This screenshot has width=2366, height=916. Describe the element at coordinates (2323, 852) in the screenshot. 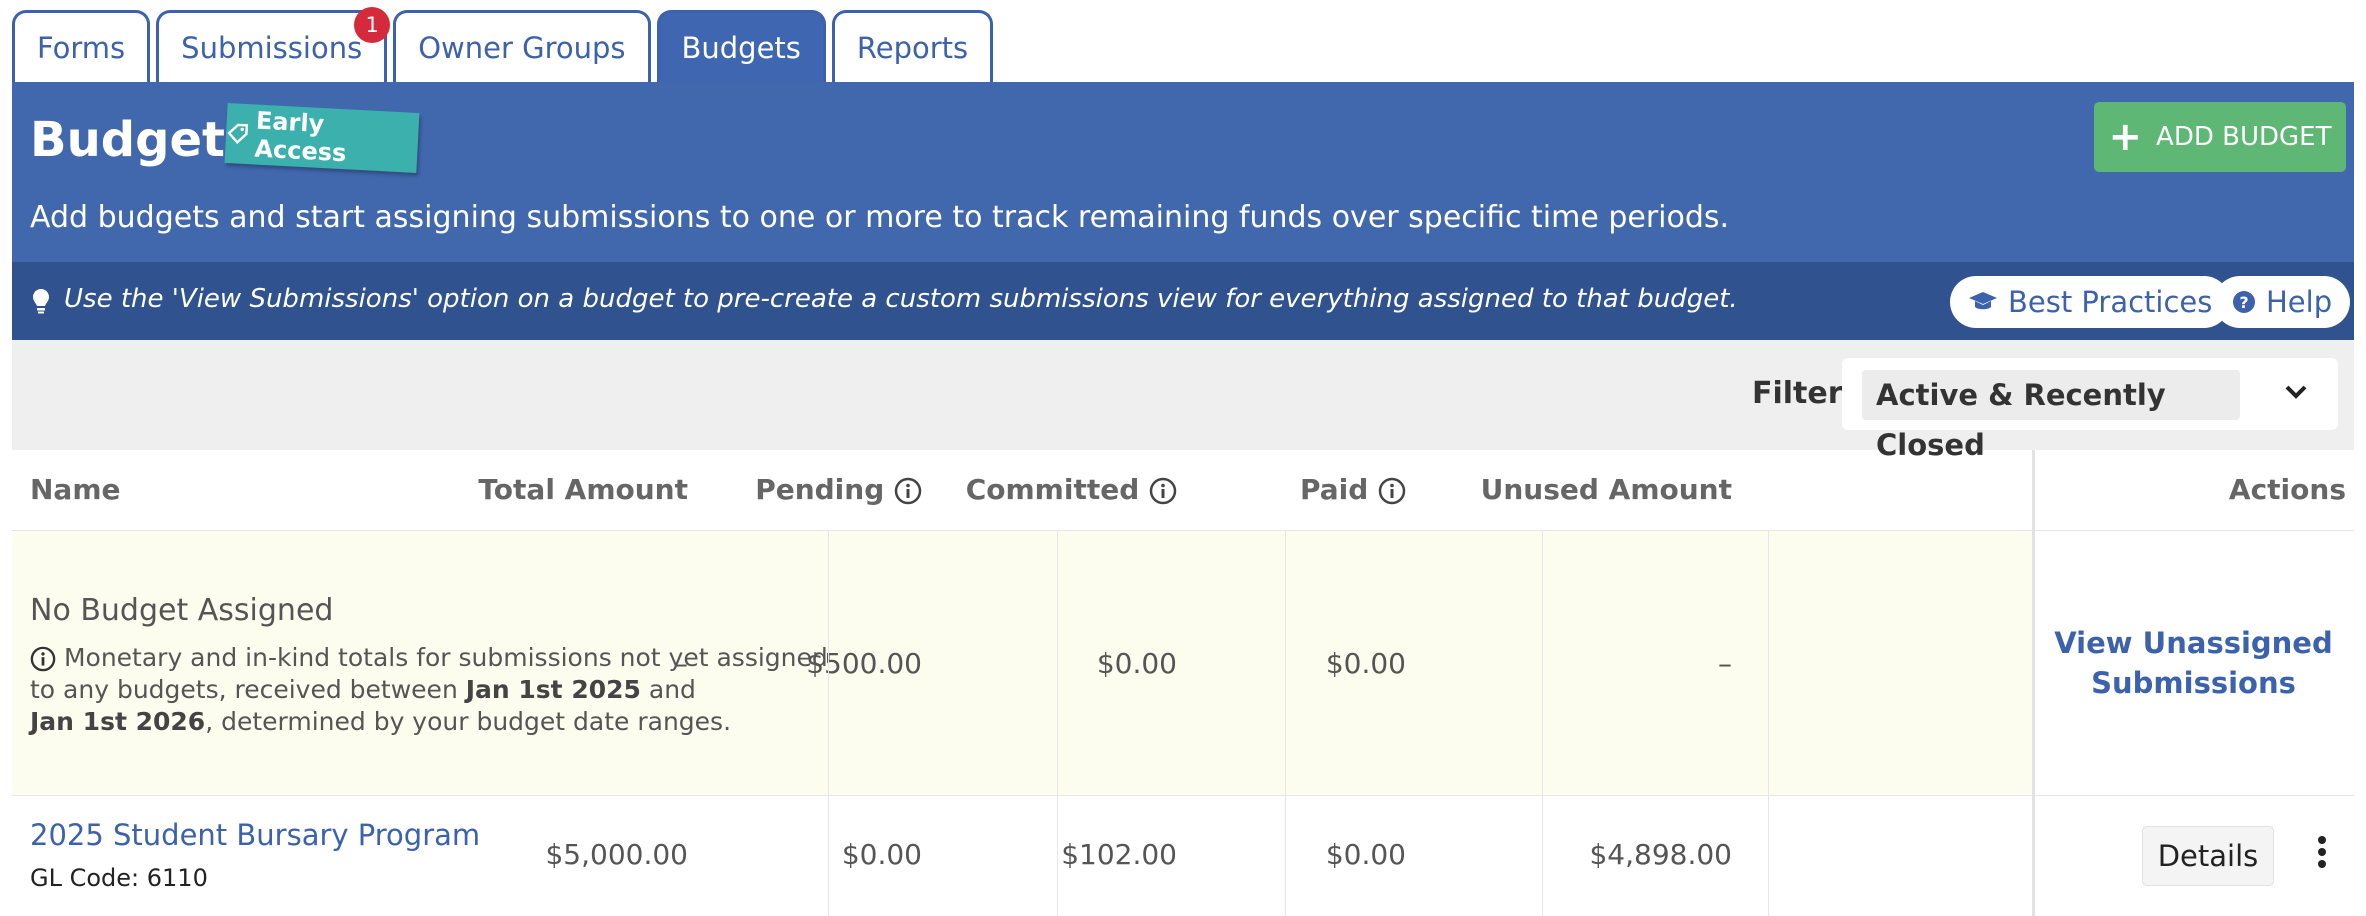

I see `more-options-icon` at that location.